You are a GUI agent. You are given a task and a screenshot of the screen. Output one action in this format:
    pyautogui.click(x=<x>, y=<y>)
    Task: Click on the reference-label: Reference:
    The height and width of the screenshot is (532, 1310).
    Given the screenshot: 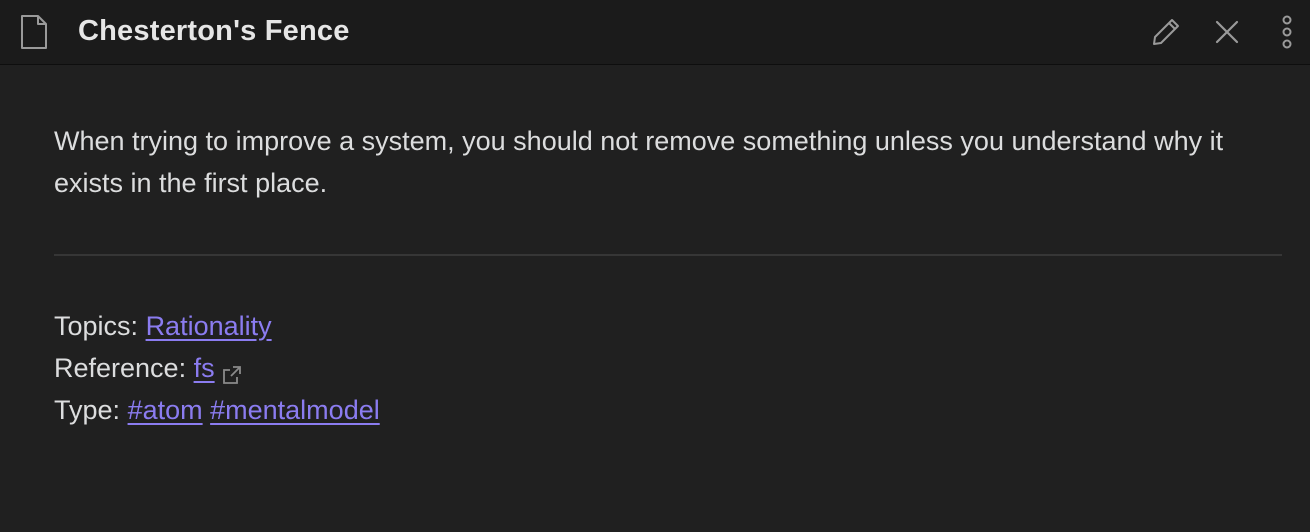 What is the action you would take?
    pyautogui.click(x=120, y=368)
    